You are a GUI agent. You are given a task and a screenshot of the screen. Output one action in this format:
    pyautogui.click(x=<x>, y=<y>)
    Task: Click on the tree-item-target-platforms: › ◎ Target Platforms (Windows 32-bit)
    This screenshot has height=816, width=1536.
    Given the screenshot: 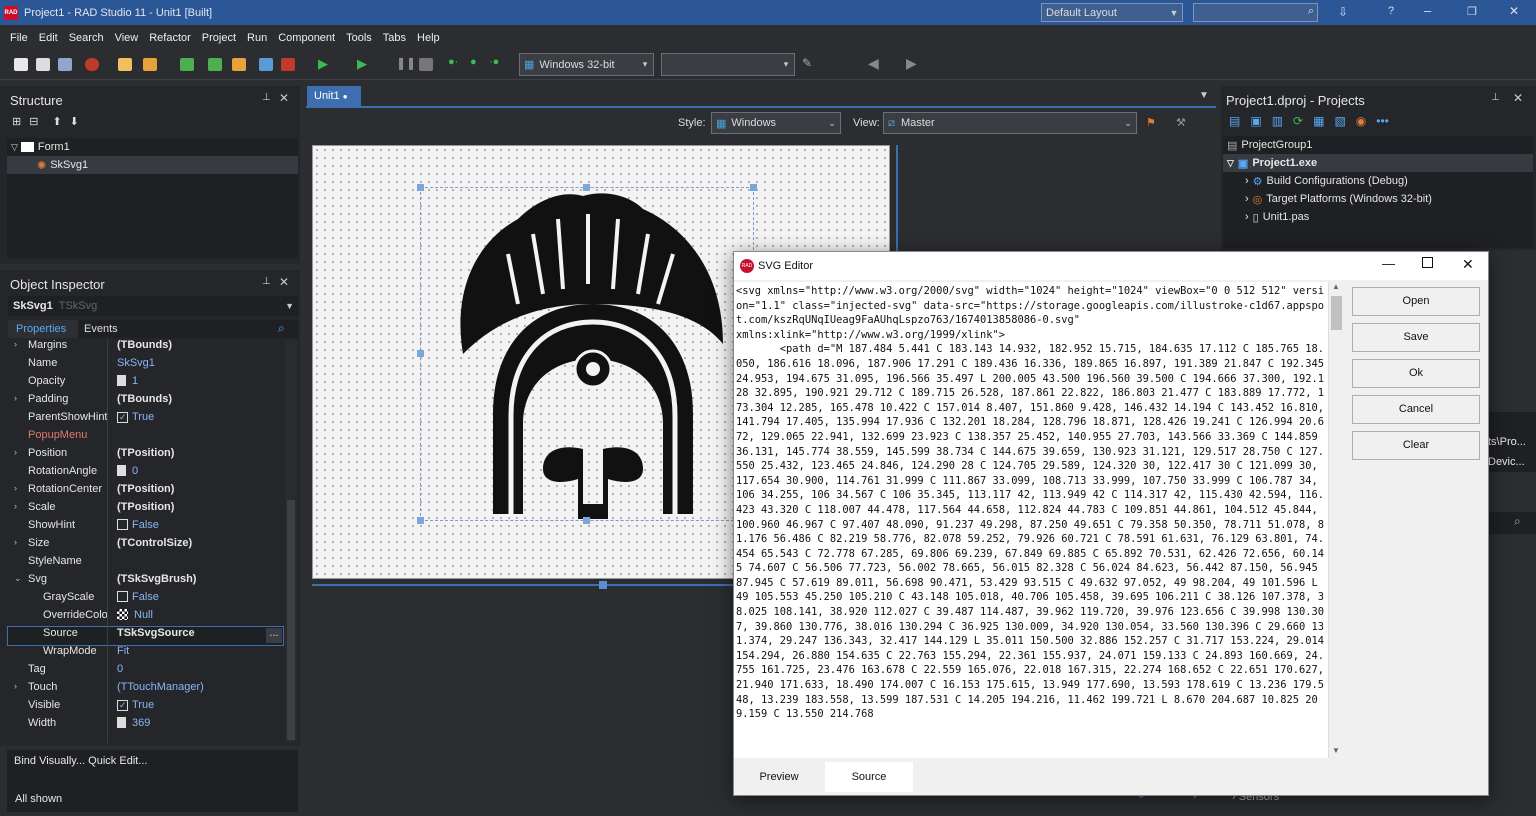 What is the action you would take?
    pyautogui.click(x=1378, y=199)
    